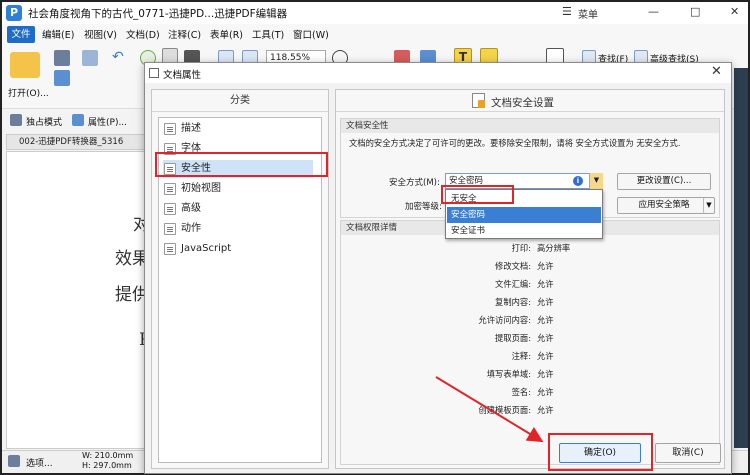 This screenshot has height=475, width=750. I want to click on annotation-arrow-line, so click(489, 409).